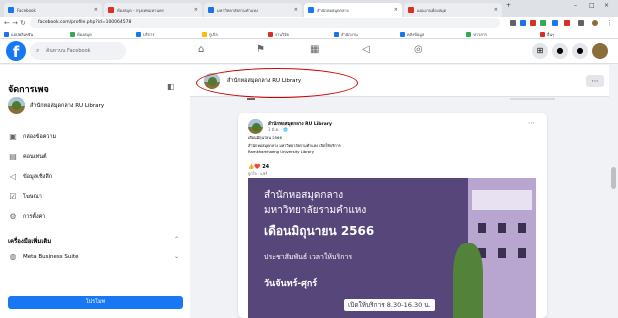  What do you see at coordinates (308, 257) in the screenshot?
I see `image-text-line: ประชาสัมพันธ์ เวลาให้บริการ` at bounding box center [308, 257].